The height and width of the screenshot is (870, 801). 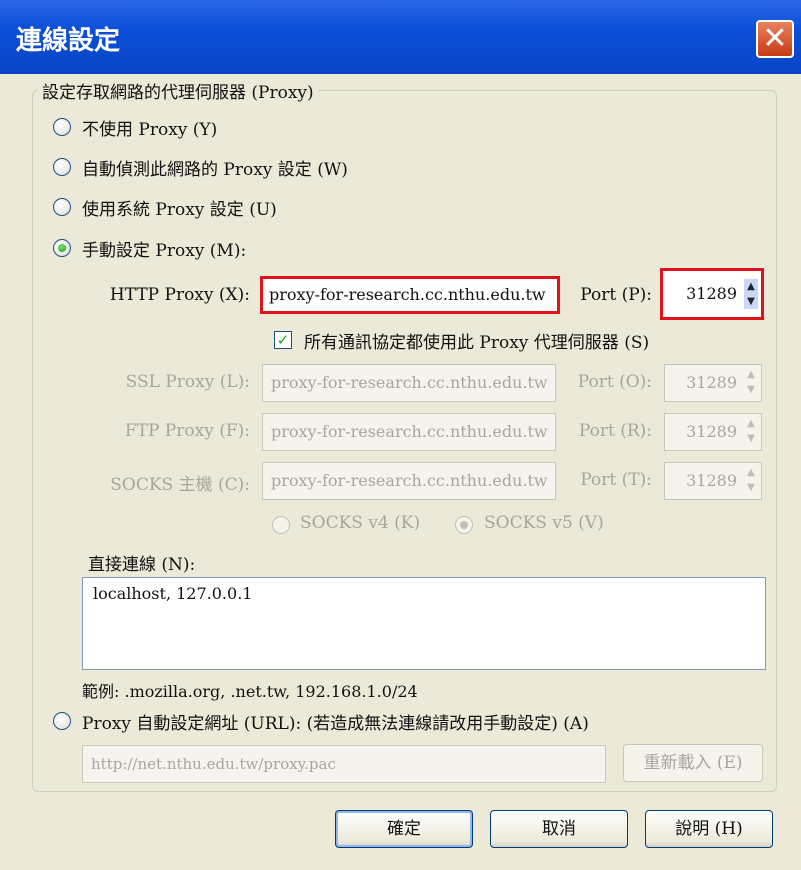 I want to click on ssl-proxy-label: SSL Proxy (L):, so click(x=187, y=382).